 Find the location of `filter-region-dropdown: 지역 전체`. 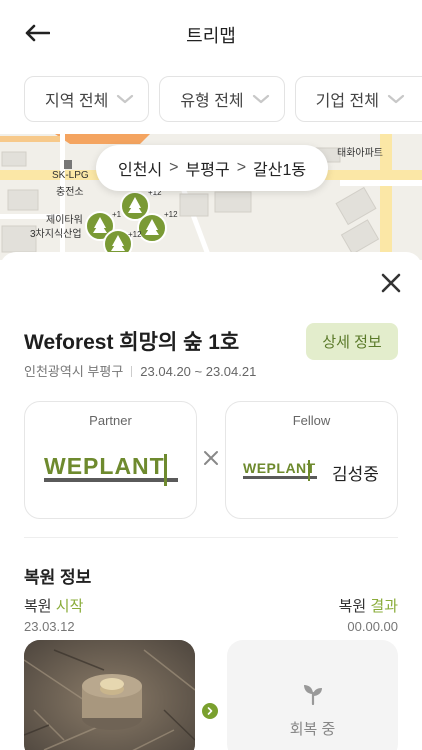

filter-region-dropdown: 지역 전체 is located at coordinates (87, 99).